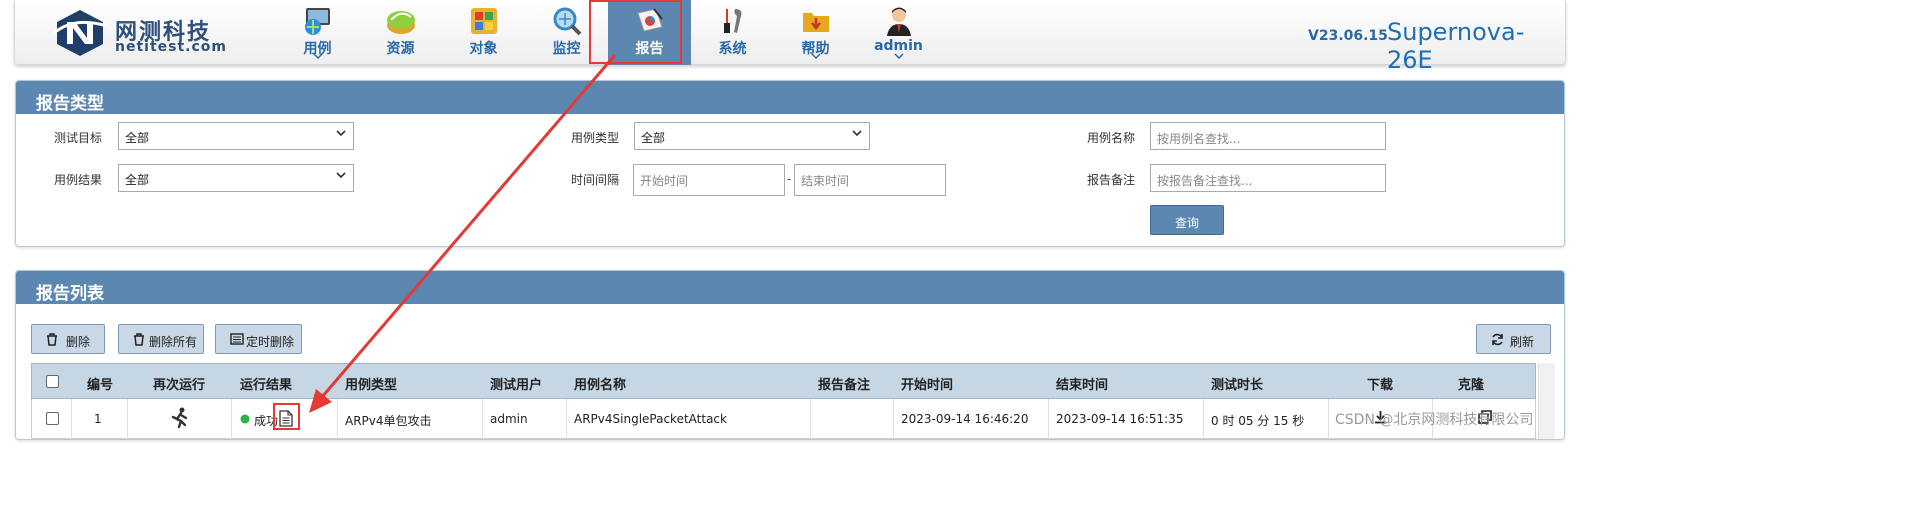  I want to click on watermark-text: CSDN @北京网测科技有限公司, so click(1434, 420).